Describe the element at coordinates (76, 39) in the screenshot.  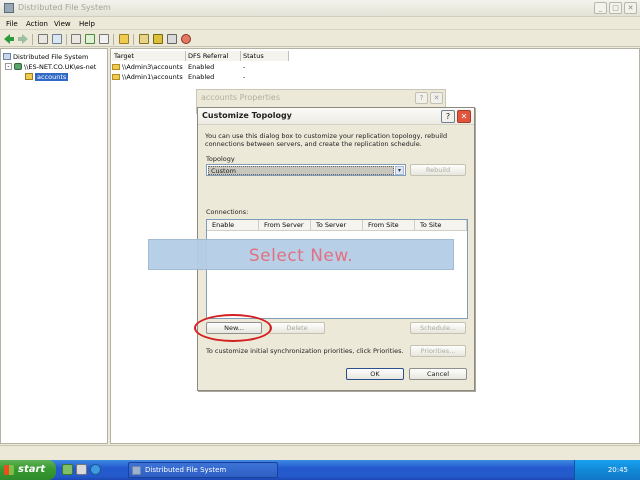
I see `refresh-icon` at that location.